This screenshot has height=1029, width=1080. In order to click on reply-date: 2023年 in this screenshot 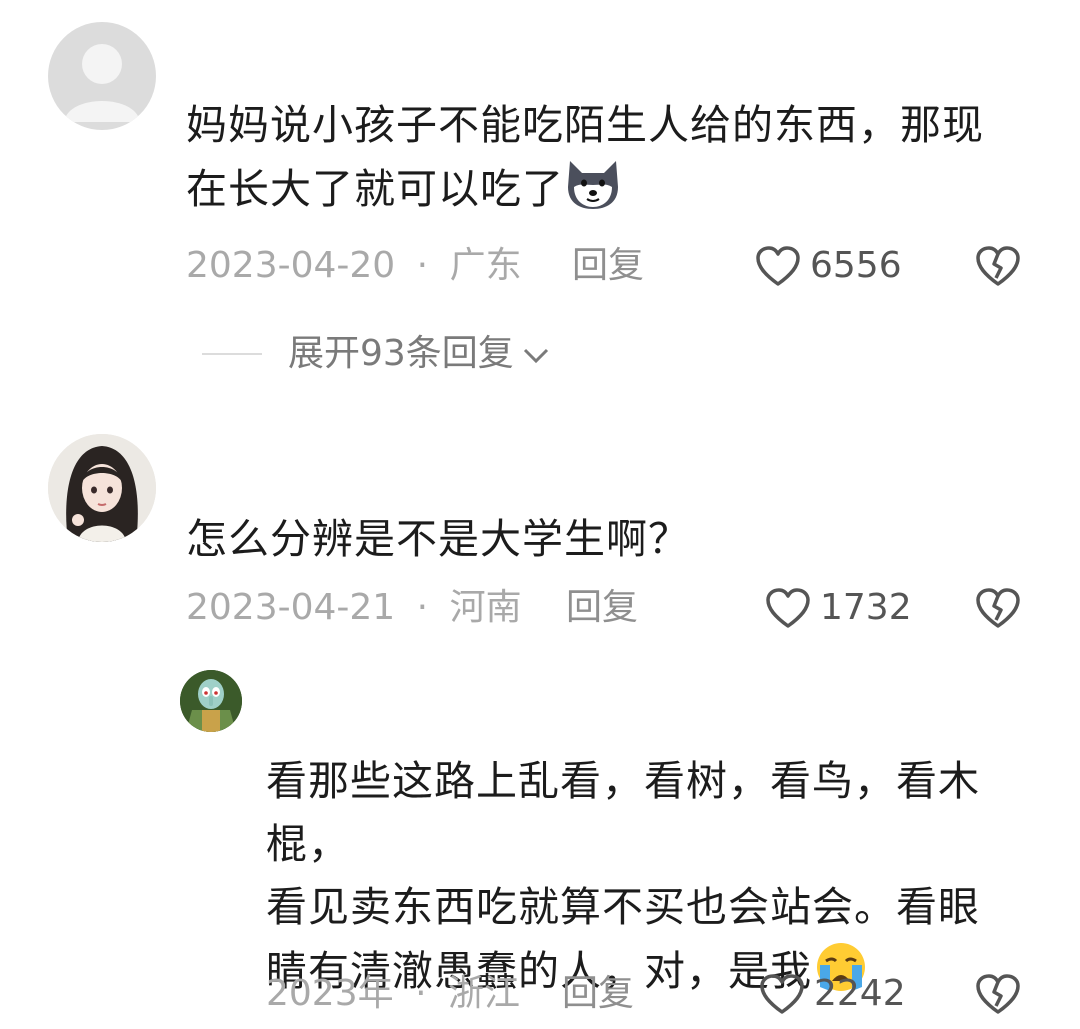, I will do `click(330, 993)`.